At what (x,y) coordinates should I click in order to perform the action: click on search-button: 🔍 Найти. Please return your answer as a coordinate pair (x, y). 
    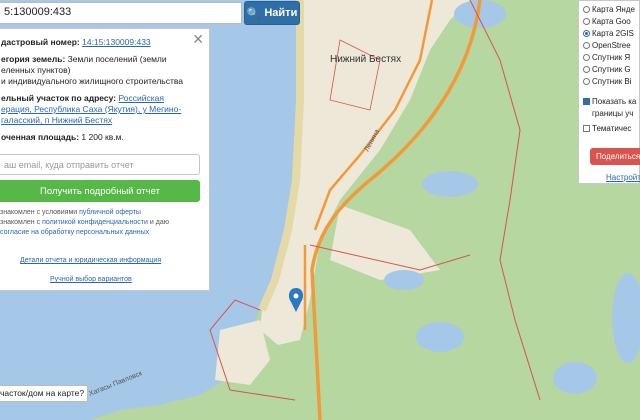
    Looking at the image, I should click on (272, 13).